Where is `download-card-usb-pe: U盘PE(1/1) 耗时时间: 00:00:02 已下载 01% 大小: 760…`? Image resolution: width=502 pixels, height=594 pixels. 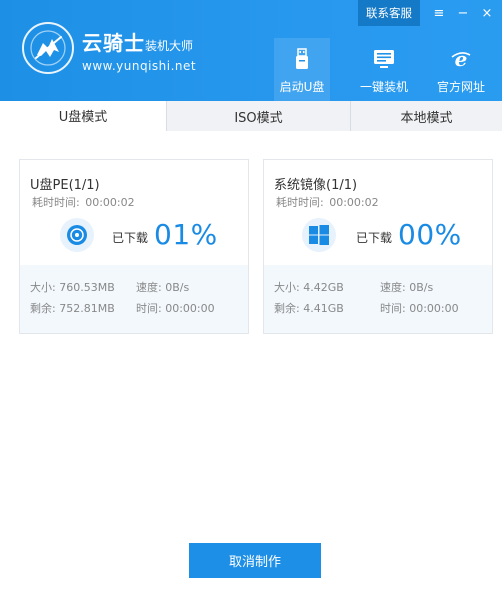
download-card-usb-pe: U盘PE(1/1) 耗时时间: 00:00:02 已下载 01% 大小: 760… is located at coordinates (134, 246).